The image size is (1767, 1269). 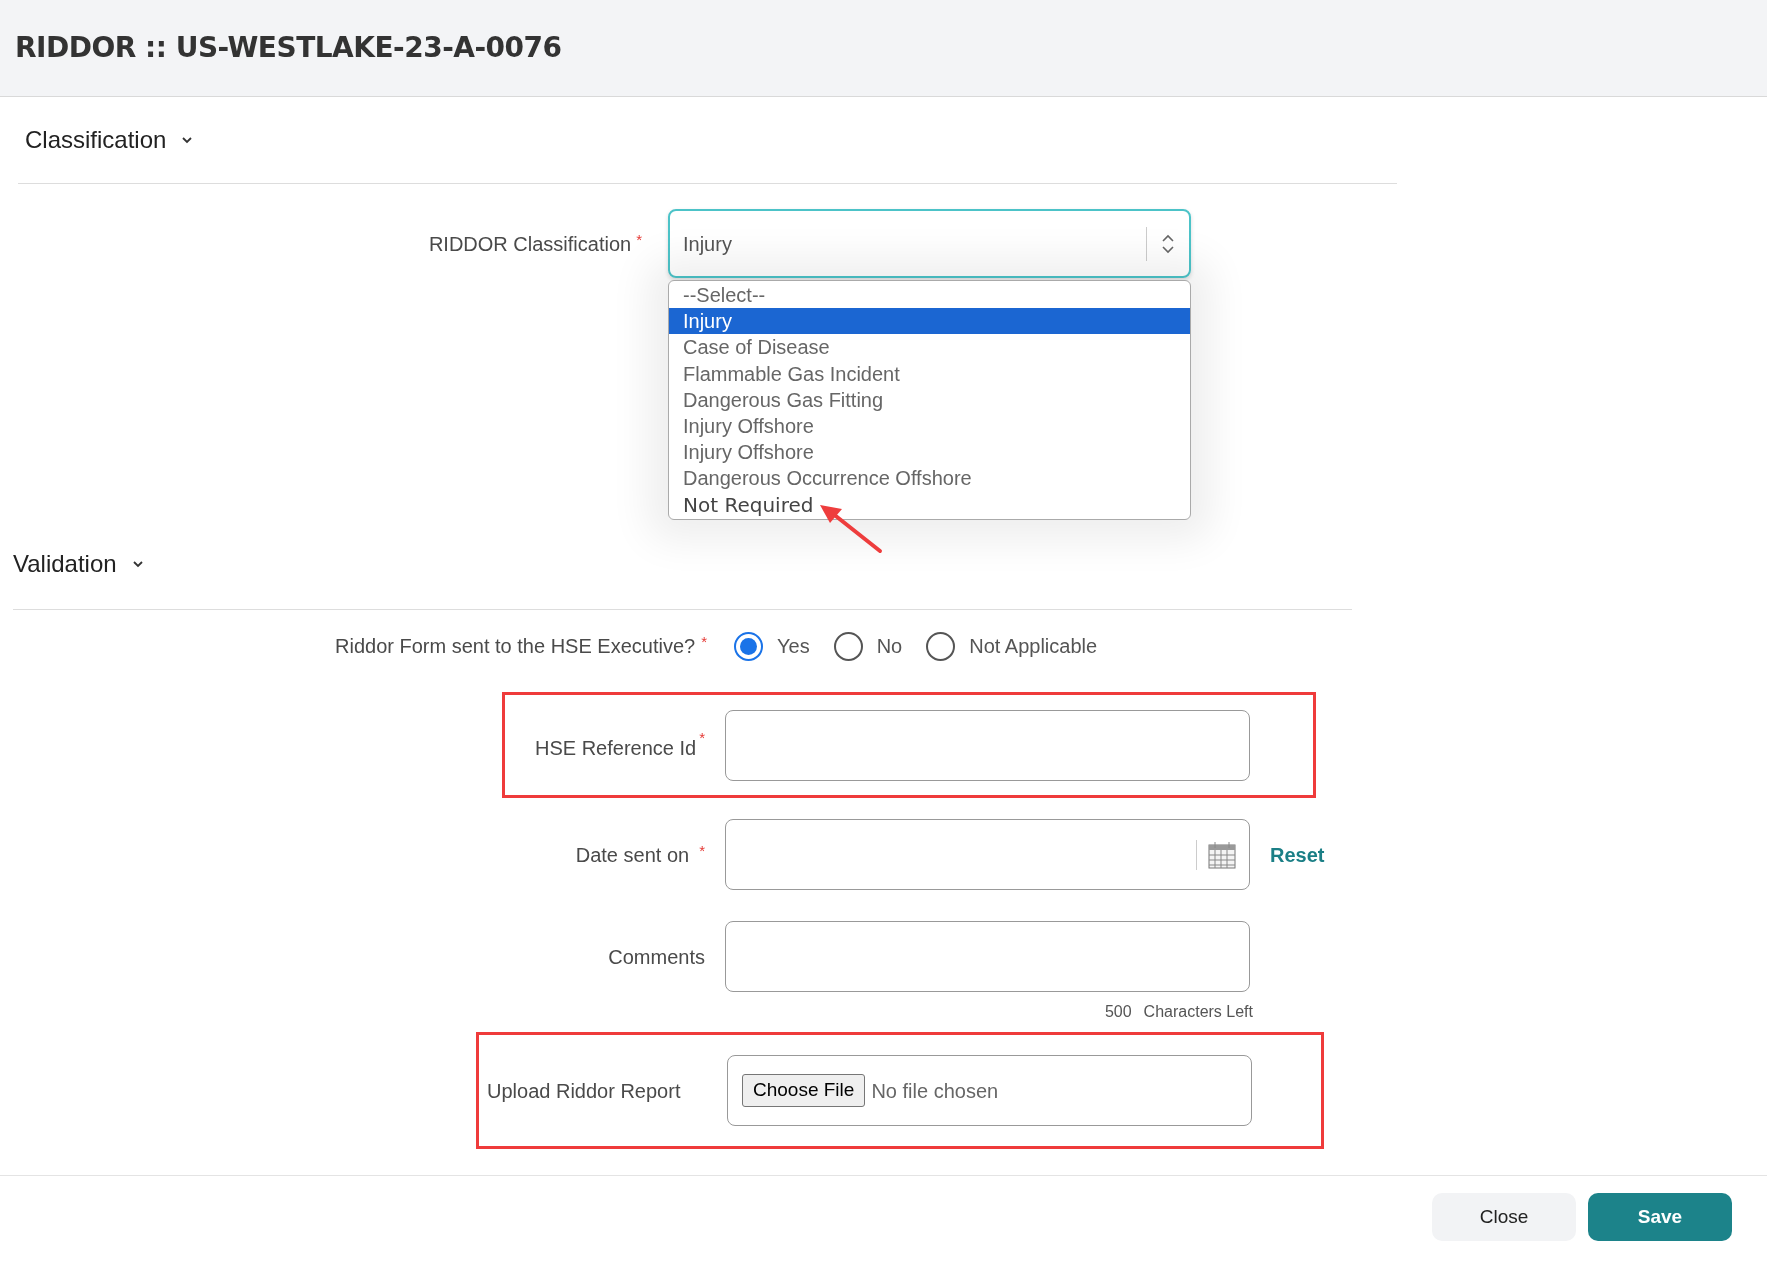 I want to click on annotation-arrow, so click(x=851, y=529).